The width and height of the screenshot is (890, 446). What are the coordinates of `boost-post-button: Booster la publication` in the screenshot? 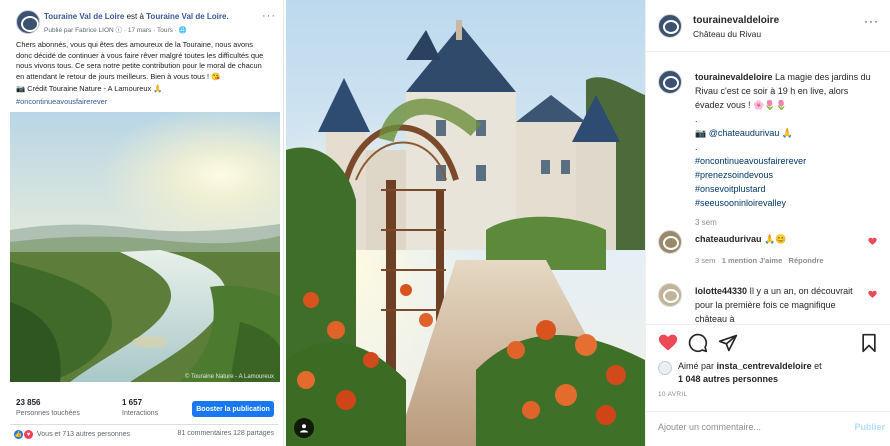 It's located at (233, 409).